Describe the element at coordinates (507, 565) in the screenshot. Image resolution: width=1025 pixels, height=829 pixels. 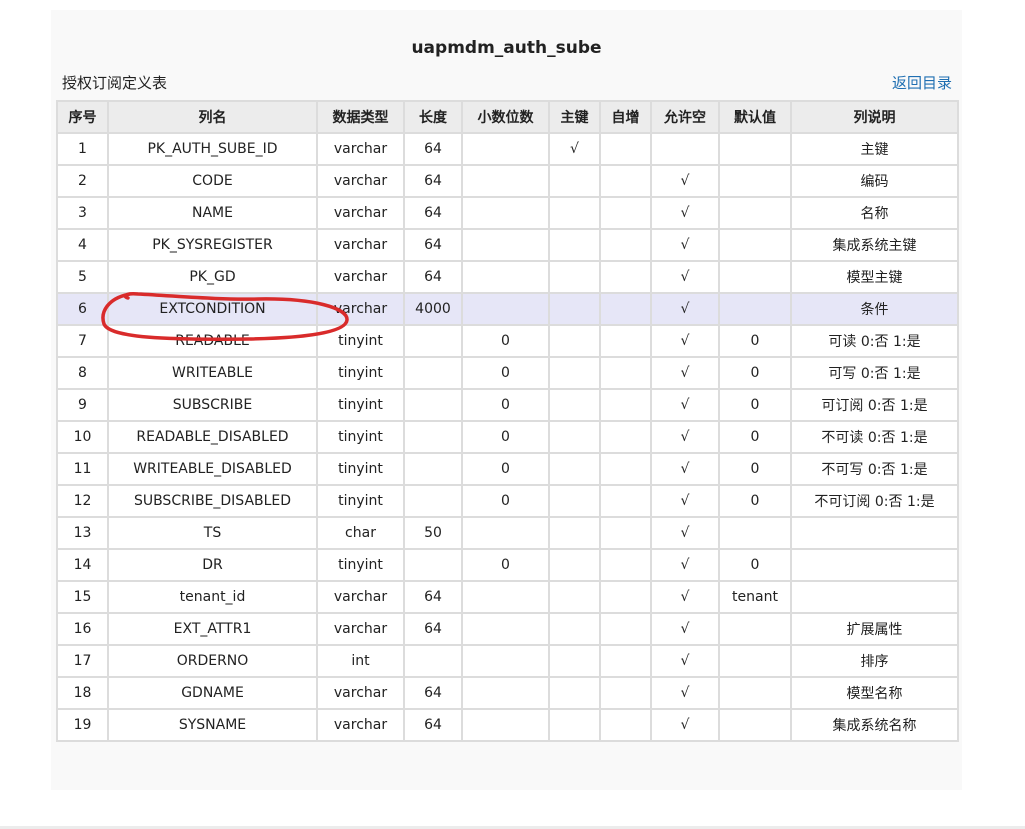
I see `table-row: 14 DR tinyint 0 √ 0` at that location.